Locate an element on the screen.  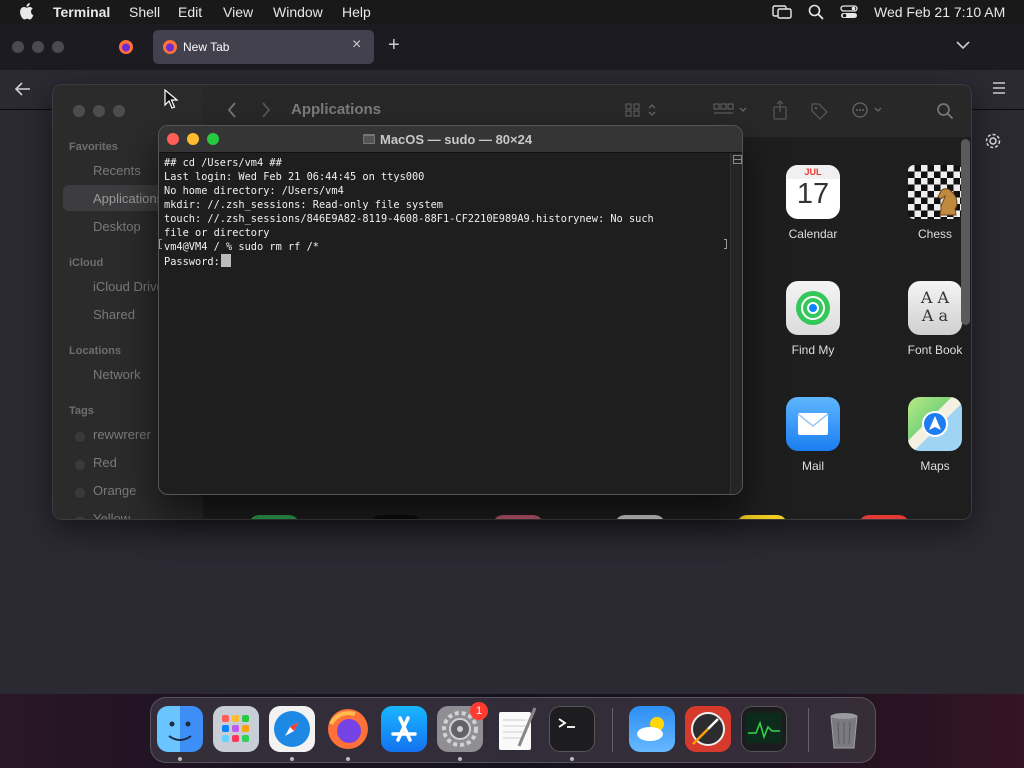
terminal-line: No home directory: /Users/vm4 is located at coordinates (254, 191).